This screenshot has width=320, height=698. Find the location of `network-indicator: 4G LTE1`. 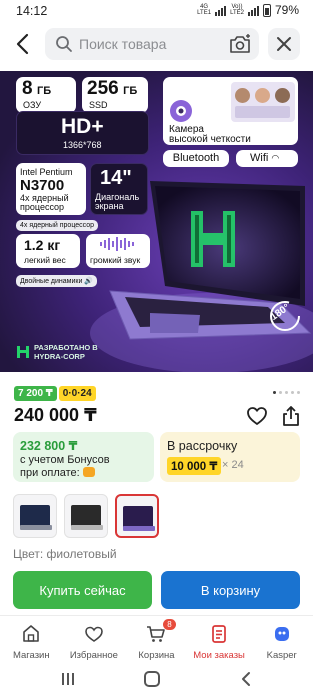

network-indicator: 4G LTE1 is located at coordinates (204, 10).